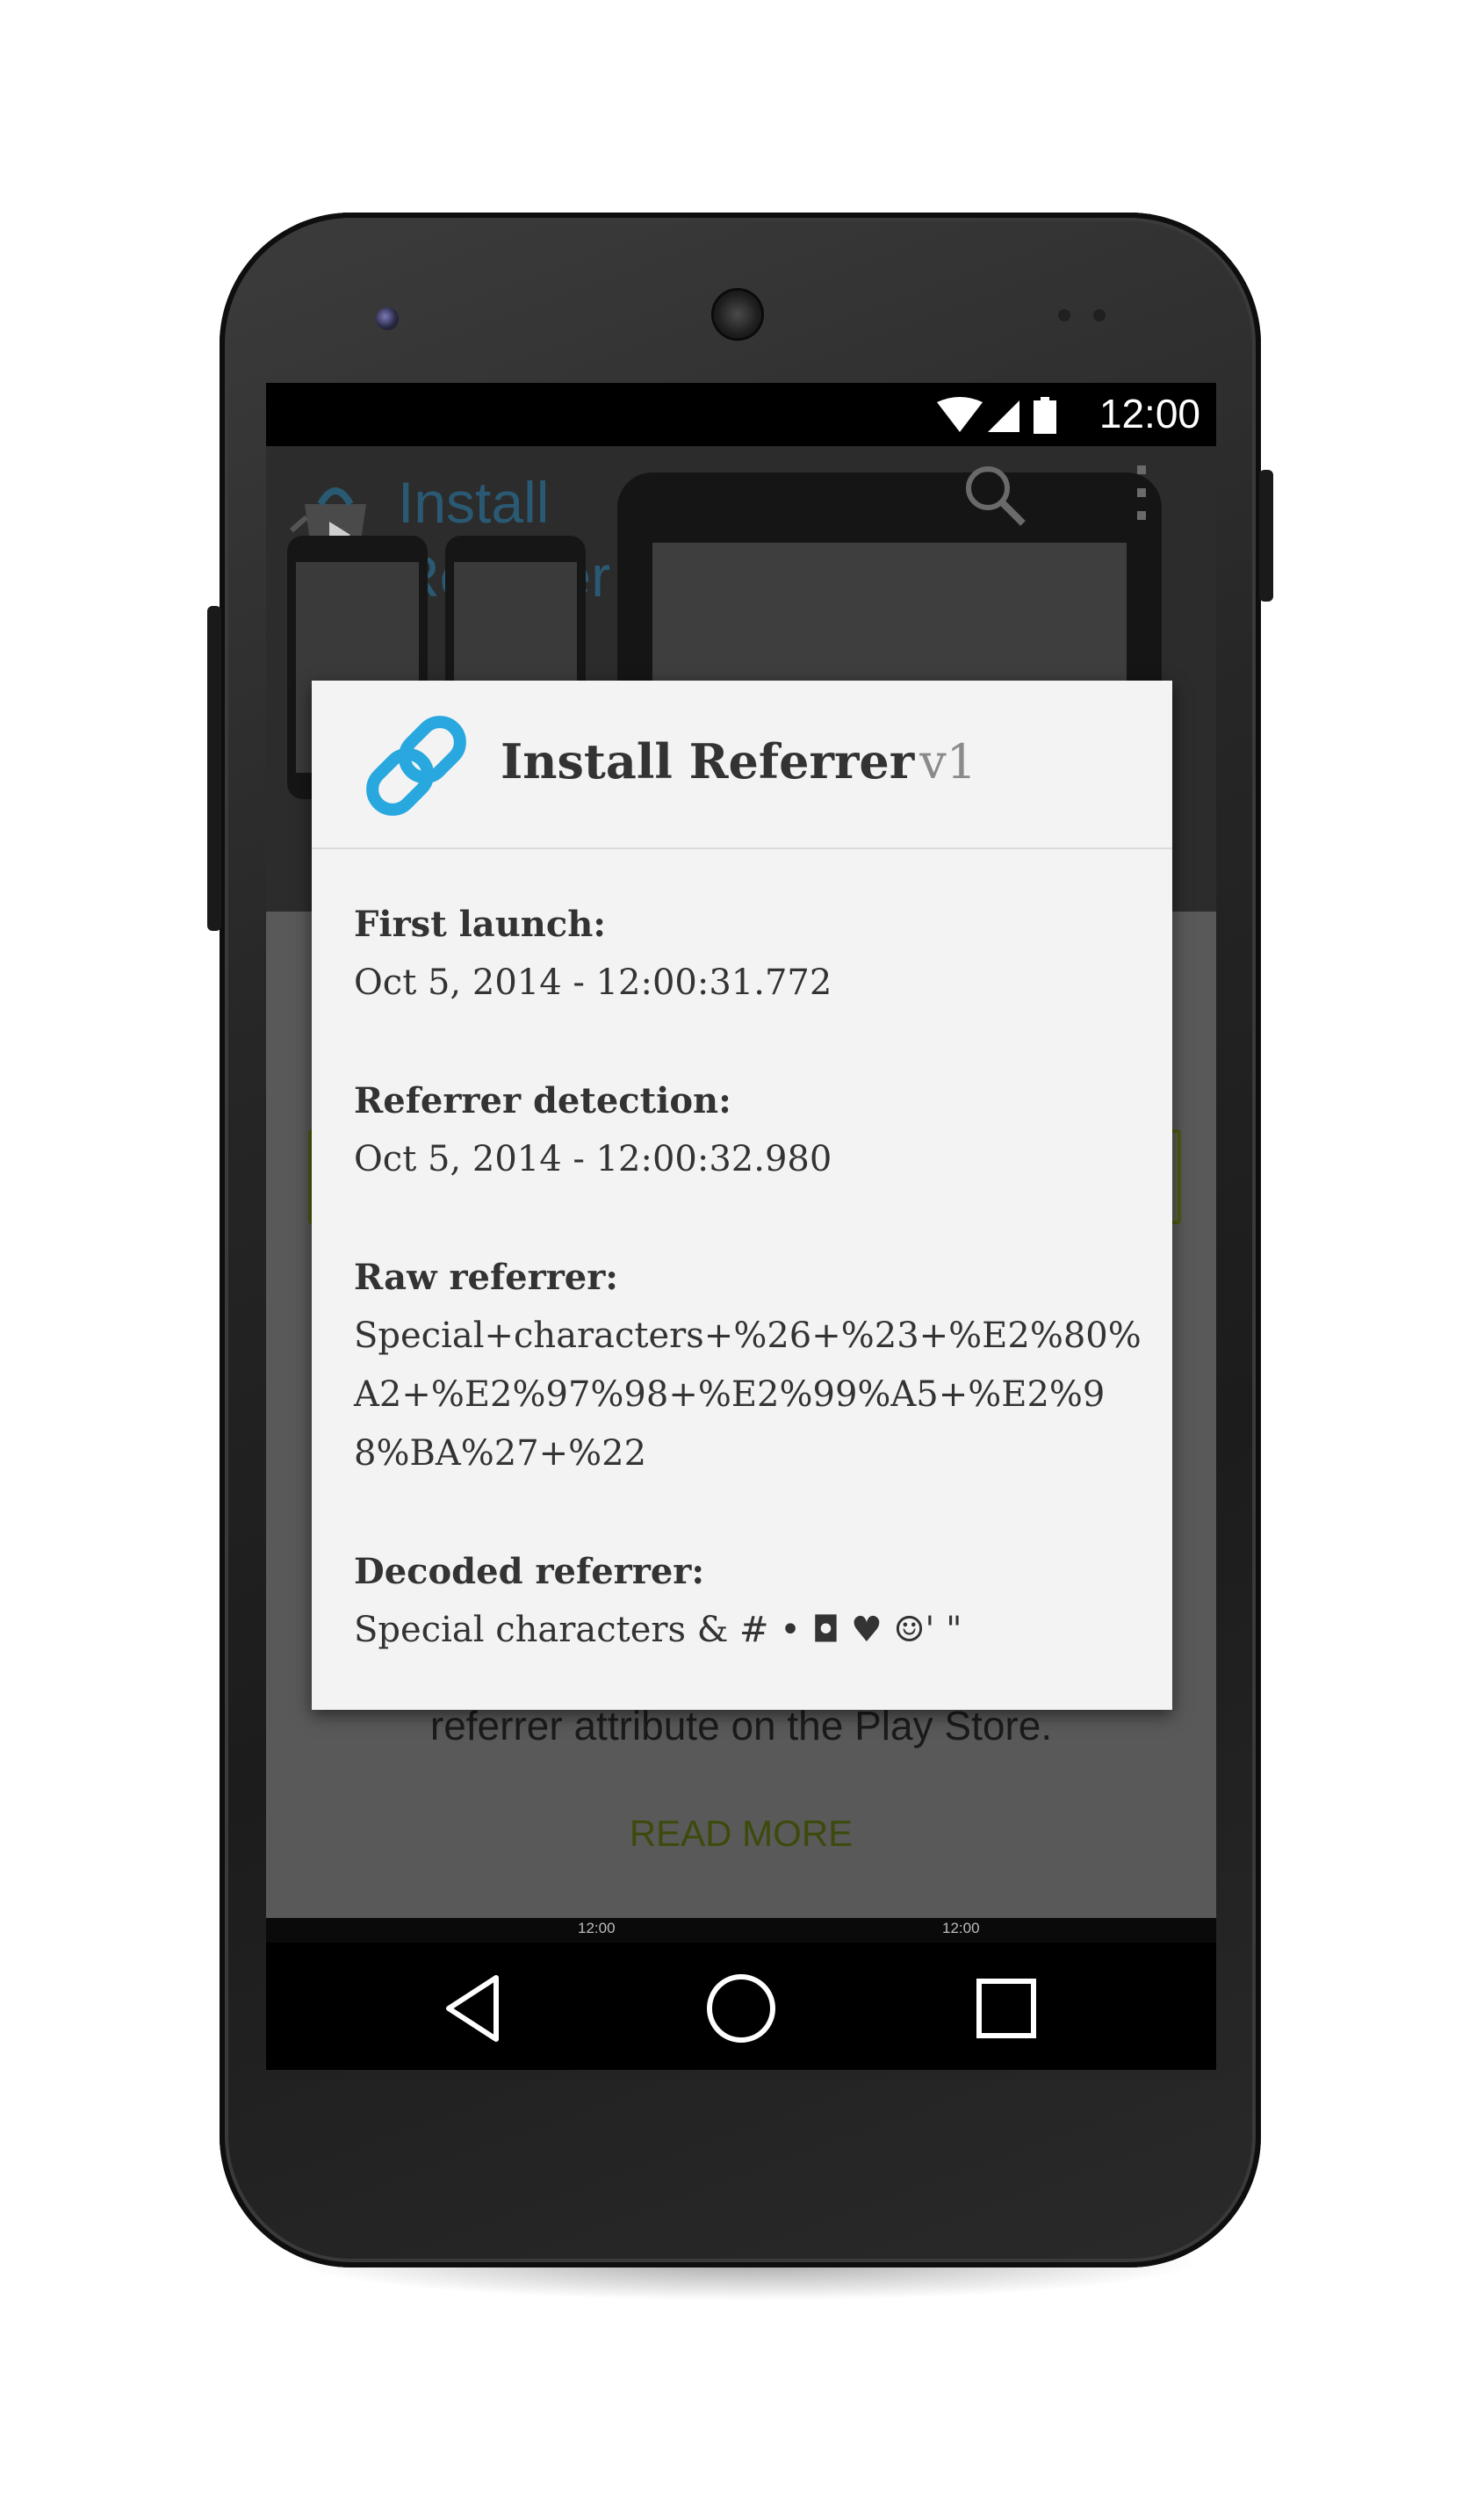 This screenshot has width=1484, height=2509. Describe the element at coordinates (708, 761) in the screenshot. I see `dialog-title-text: Install Referrer` at that location.